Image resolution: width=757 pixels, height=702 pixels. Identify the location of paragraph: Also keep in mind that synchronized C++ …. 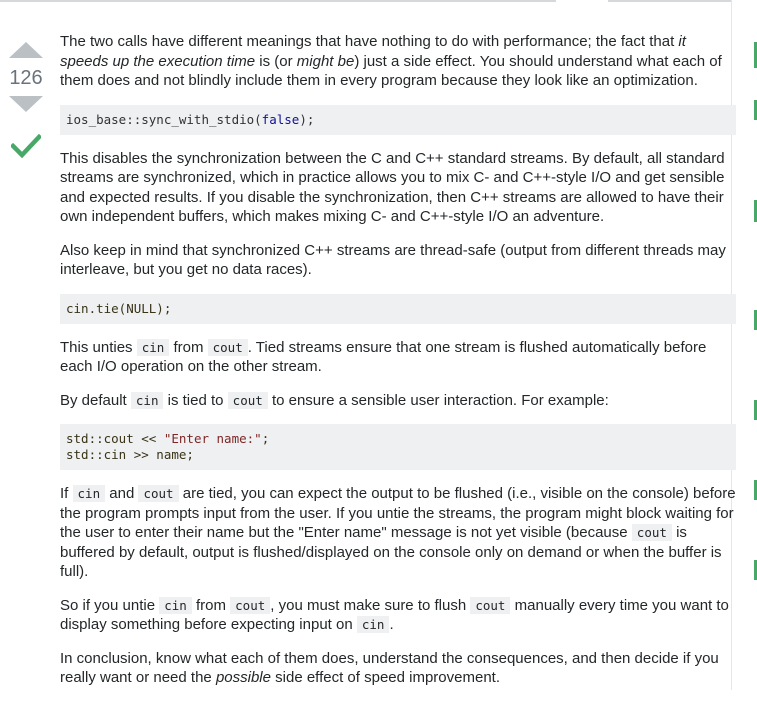
(393, 260).